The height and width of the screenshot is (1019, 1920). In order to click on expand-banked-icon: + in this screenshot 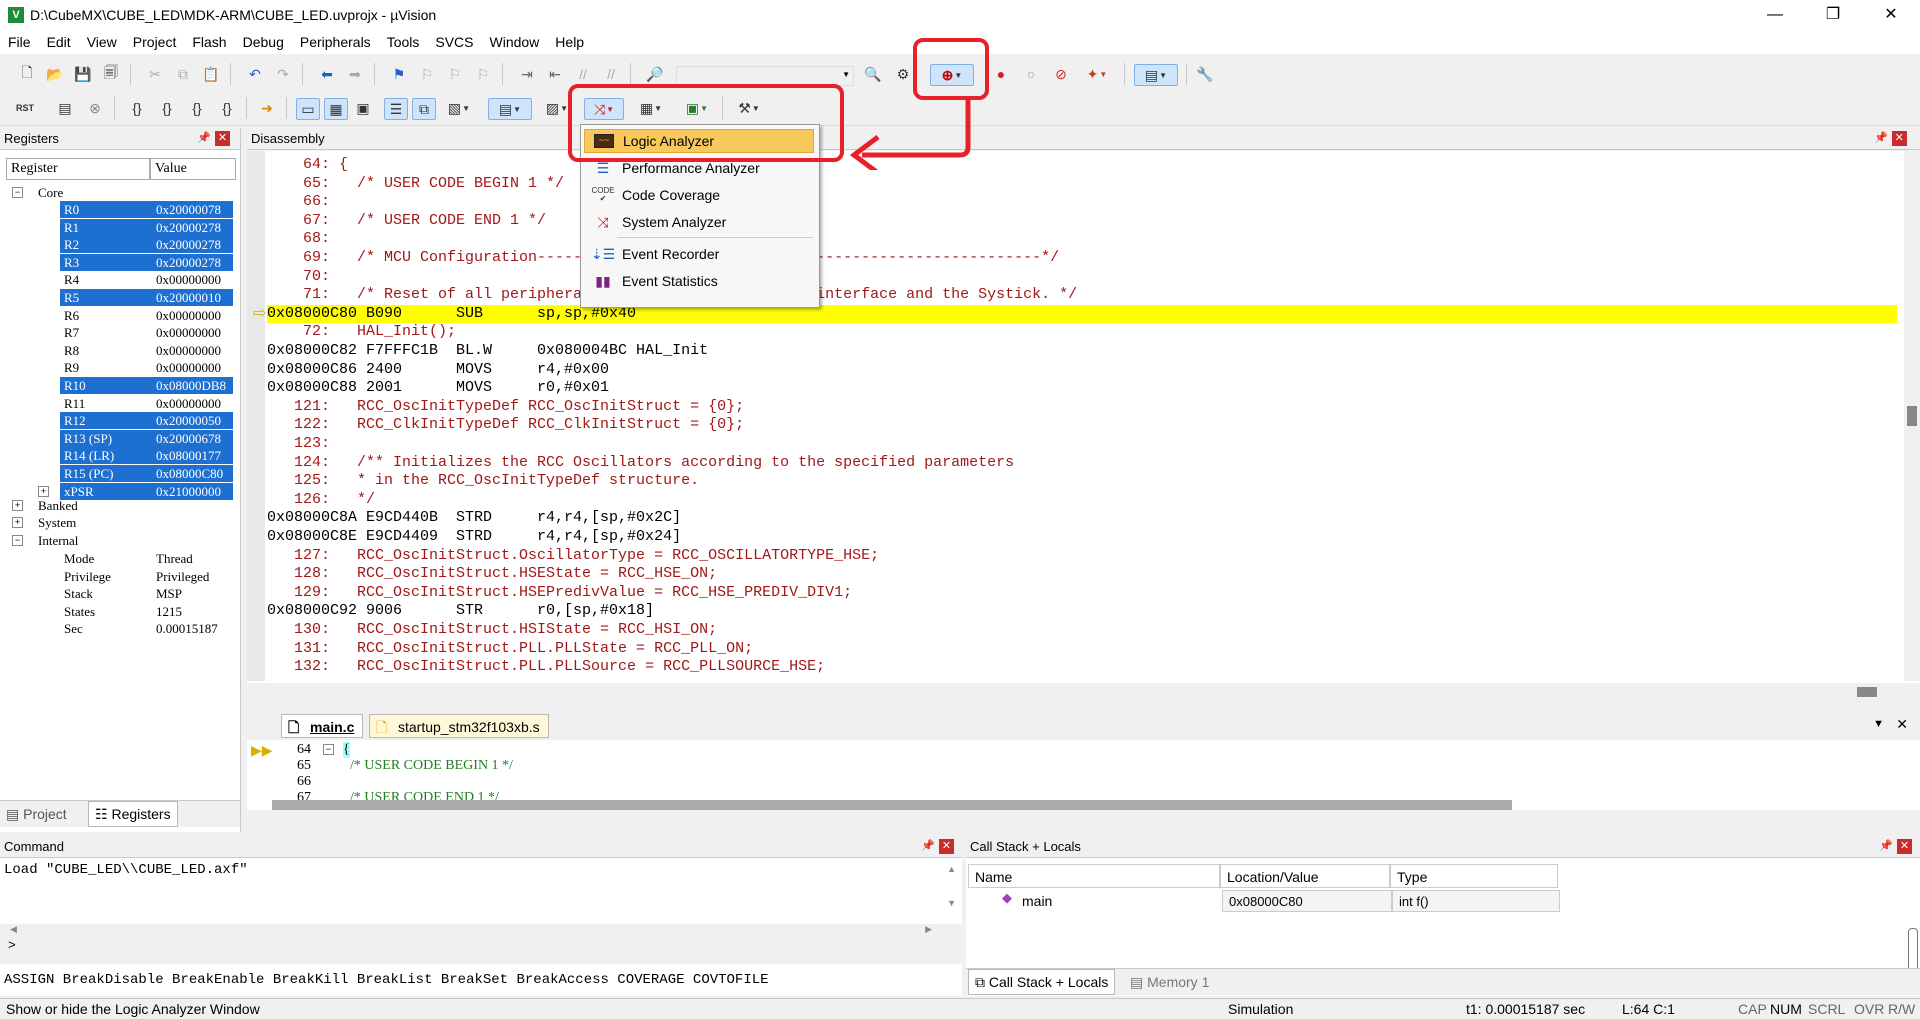, I will do `click(17, 505)`.